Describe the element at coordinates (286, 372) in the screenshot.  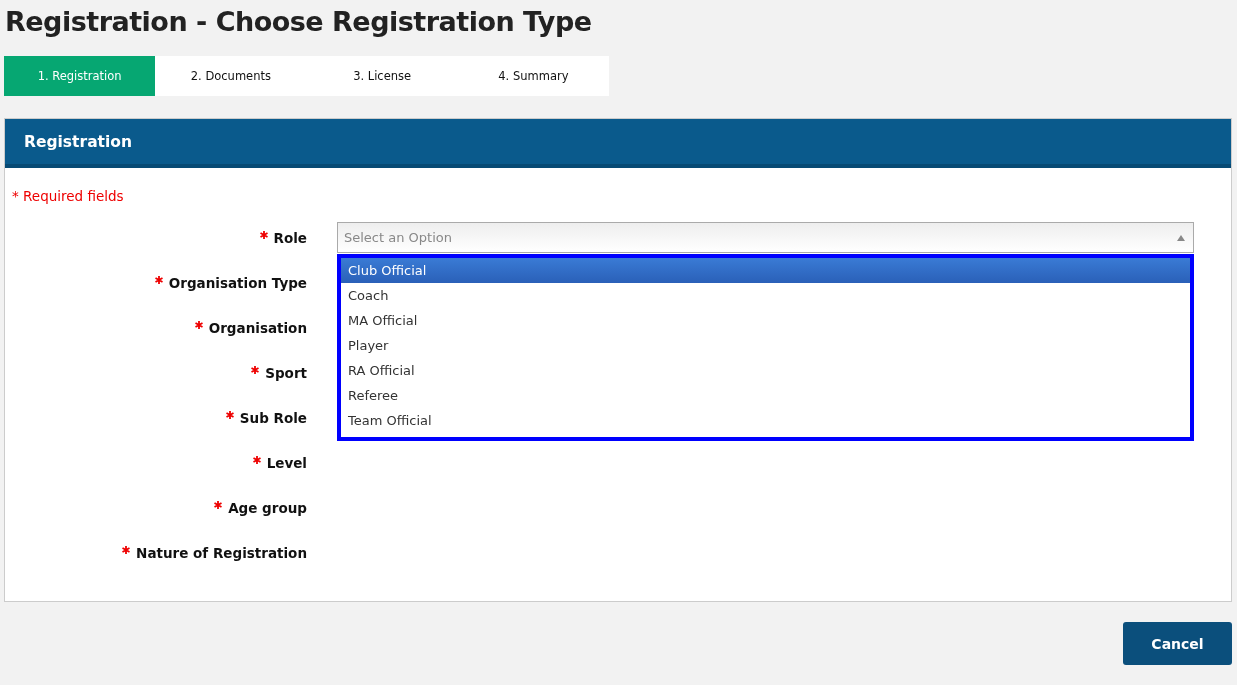
I see `field-label: Sport` at that location.